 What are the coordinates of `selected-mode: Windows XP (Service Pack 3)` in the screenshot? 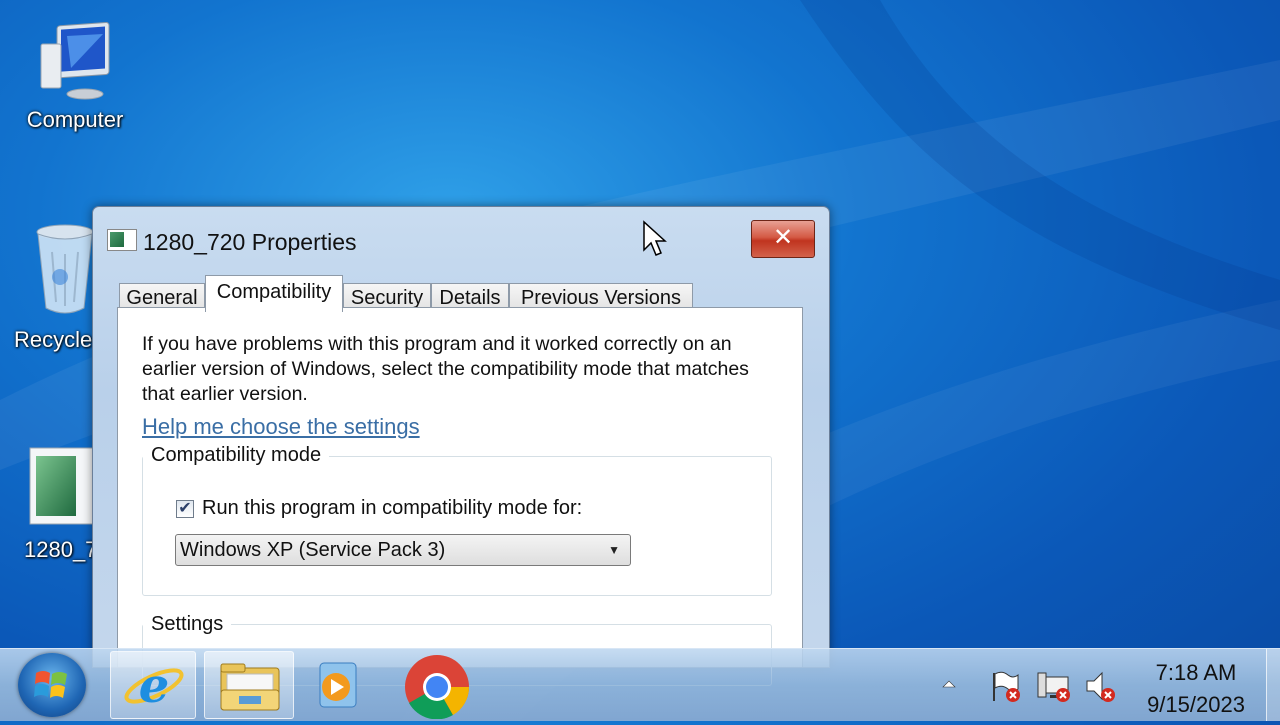 It's located at (313, 550).